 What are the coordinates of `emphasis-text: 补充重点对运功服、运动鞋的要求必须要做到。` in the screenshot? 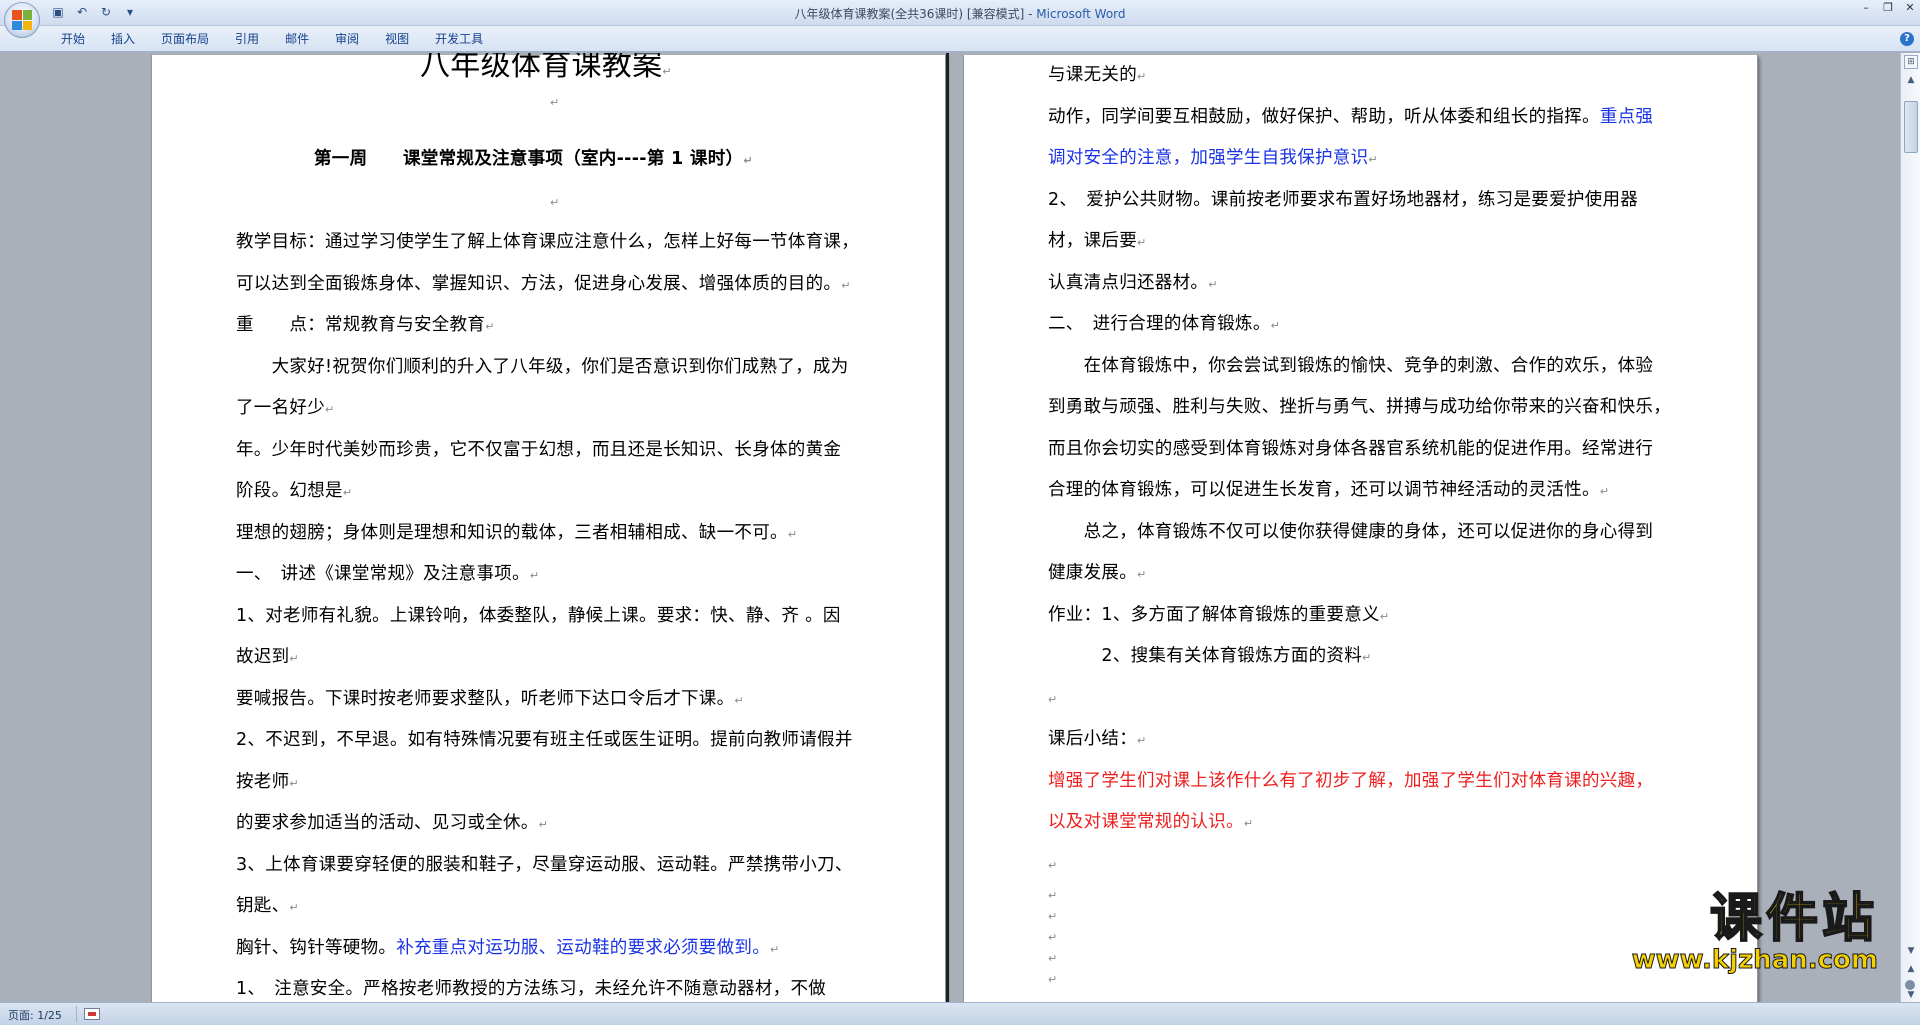 It's located at (583, 948).